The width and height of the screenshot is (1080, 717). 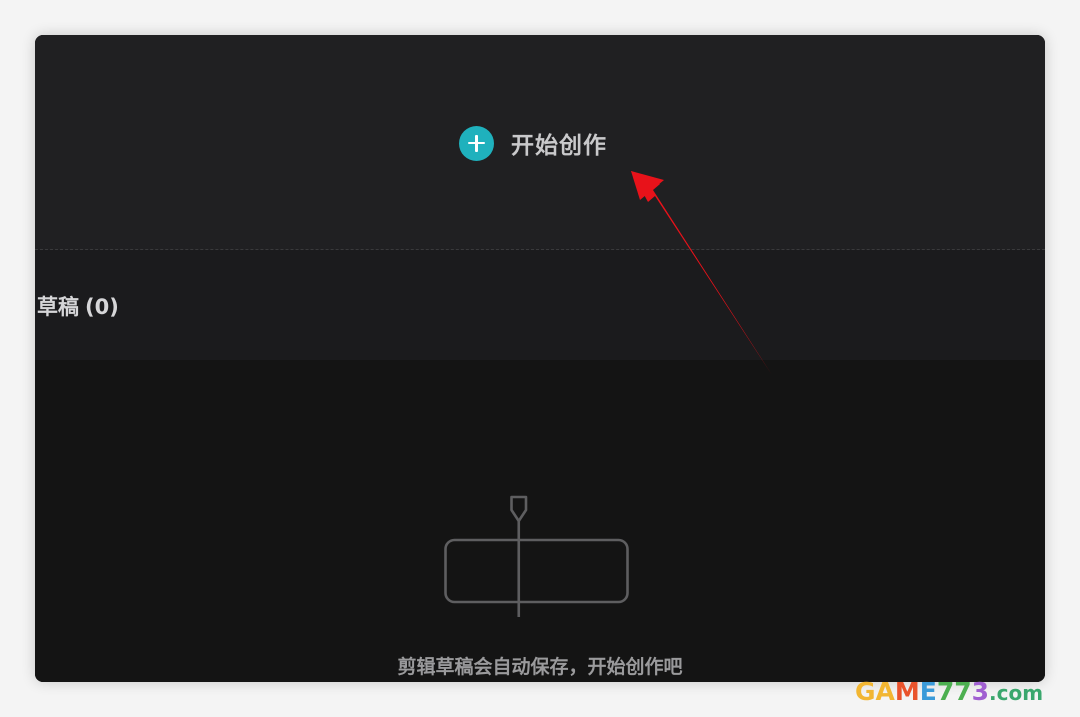 I want to click on watermark-part: 3, so click(x=980, y=691).